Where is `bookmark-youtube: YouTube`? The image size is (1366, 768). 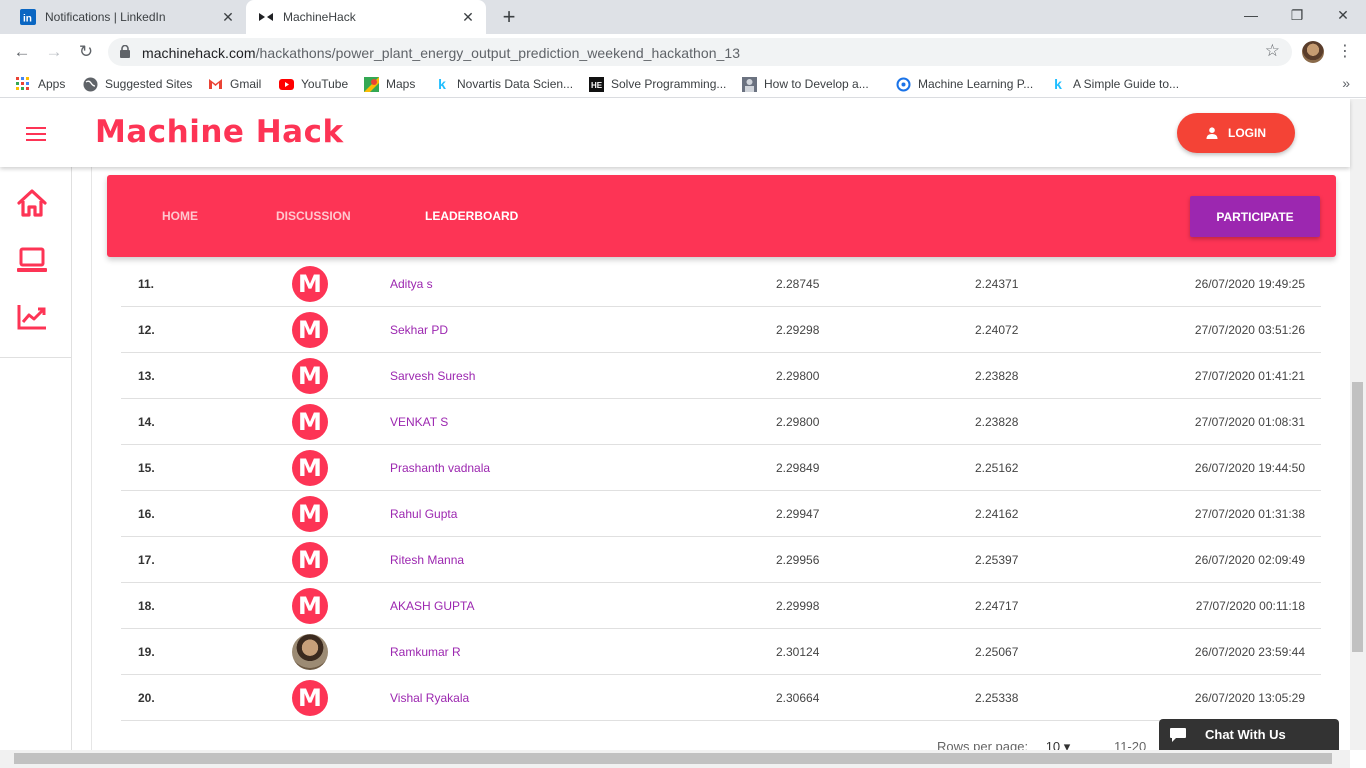 bookmark-youtube: YouTube is located at coordinates (313, 84).